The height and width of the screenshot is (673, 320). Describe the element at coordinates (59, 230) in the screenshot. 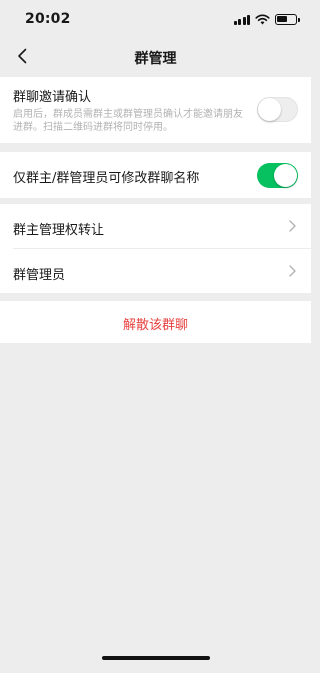

I see `menu-item-label: 群主管理权转让` at that location.